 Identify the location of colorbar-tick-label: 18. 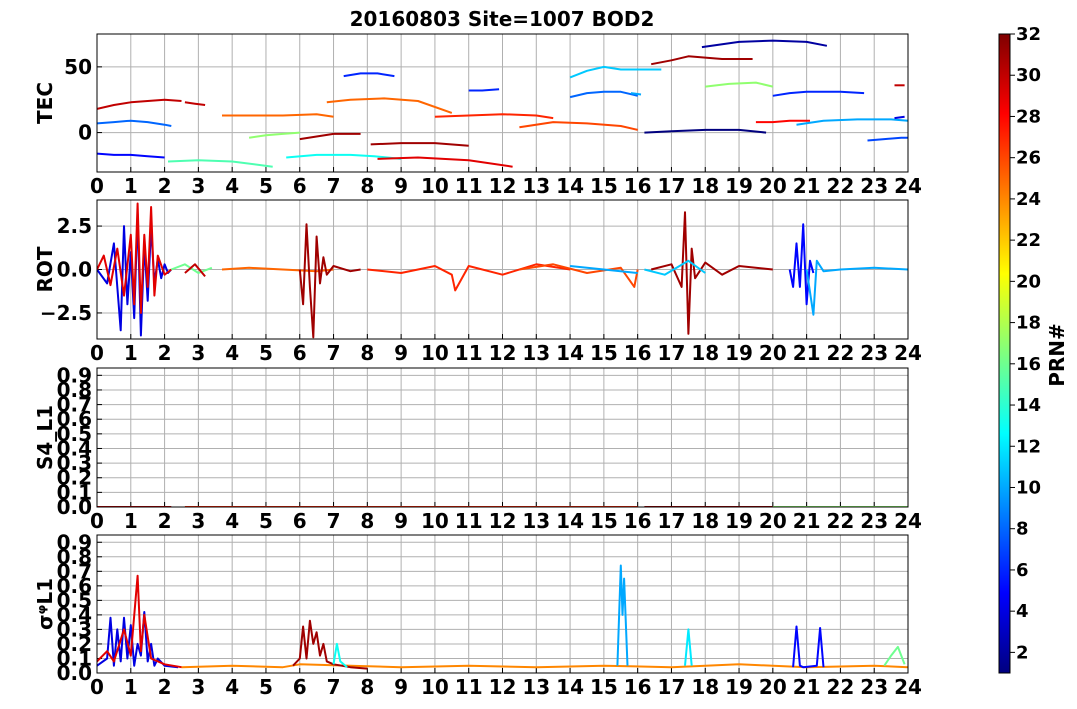
(1028, 323).